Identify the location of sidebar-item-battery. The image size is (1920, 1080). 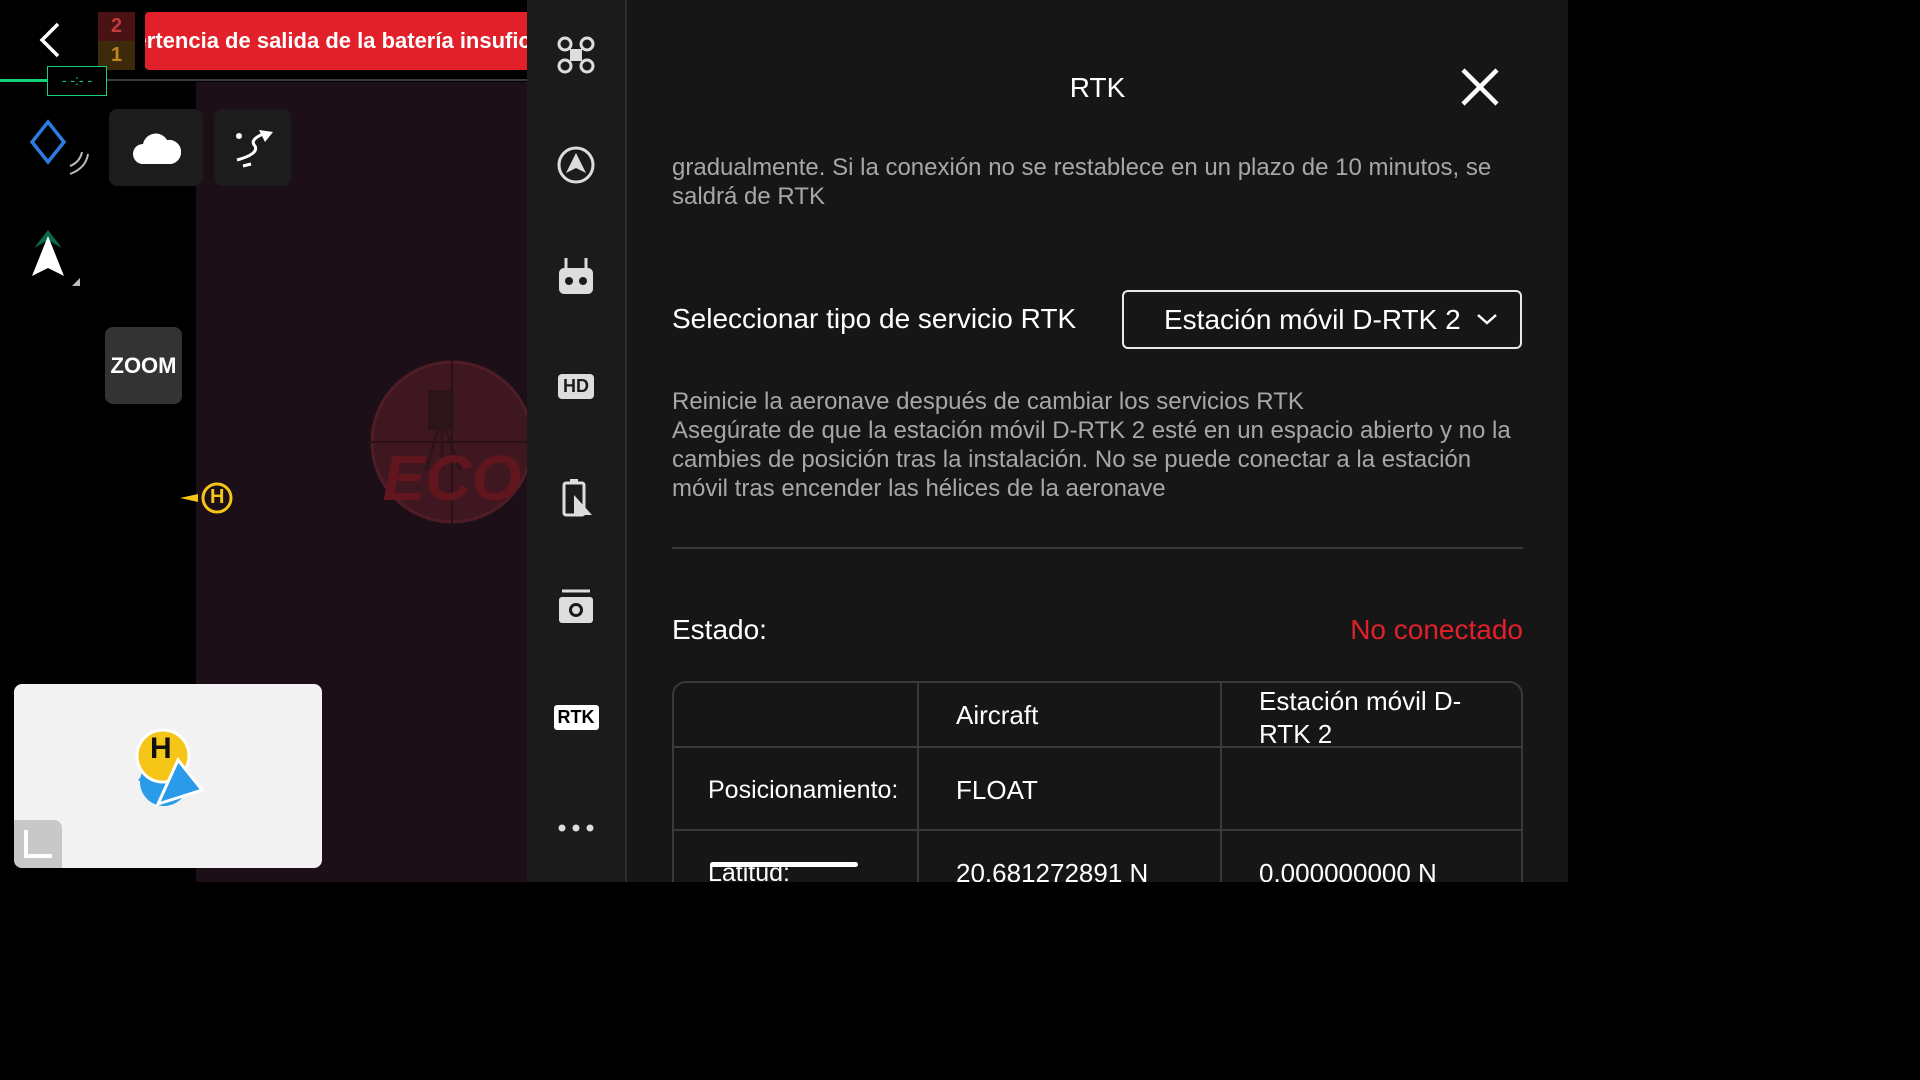
(576, 497).